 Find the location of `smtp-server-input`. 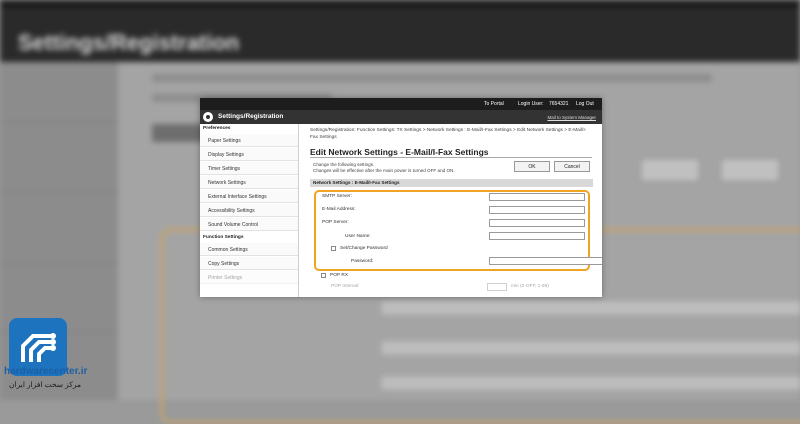

smtp-server-input is located at coordinates (537, 197).